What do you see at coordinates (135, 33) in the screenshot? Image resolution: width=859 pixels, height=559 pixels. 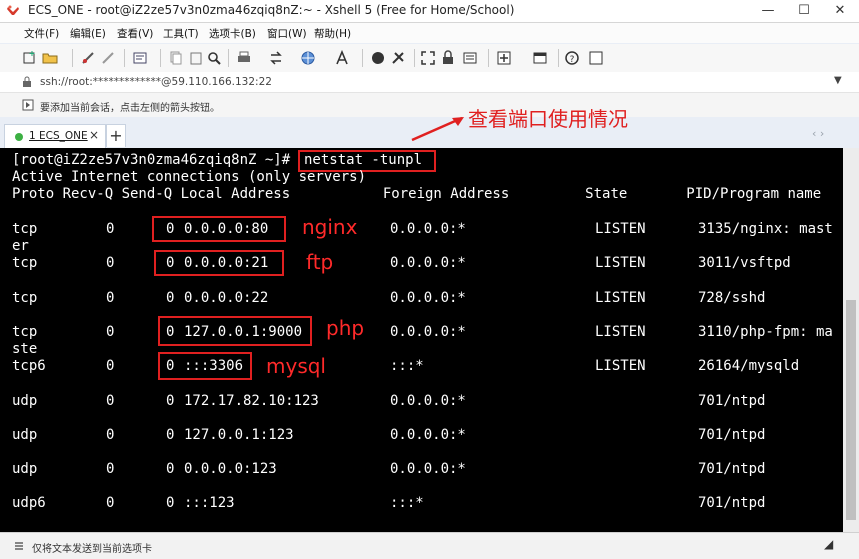 I see `menu-view: 查看(V)` at bounding box center [135, 33].